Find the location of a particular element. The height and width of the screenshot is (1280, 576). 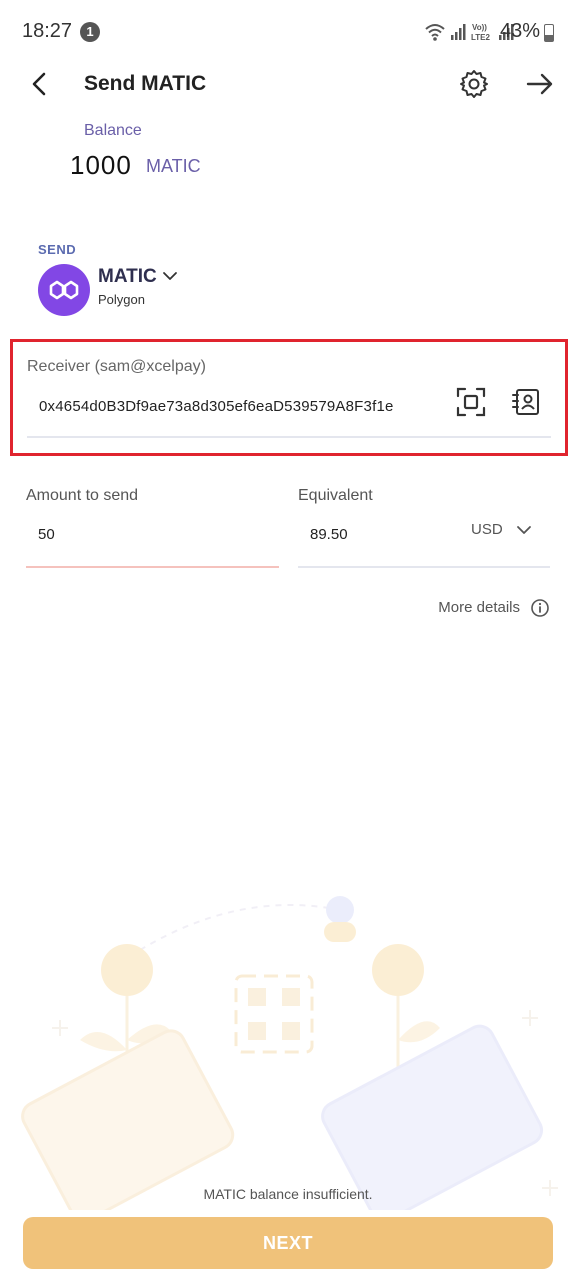

receiver-label: Receiver (sam@xcelpay) is located at coordinates (116, 366).